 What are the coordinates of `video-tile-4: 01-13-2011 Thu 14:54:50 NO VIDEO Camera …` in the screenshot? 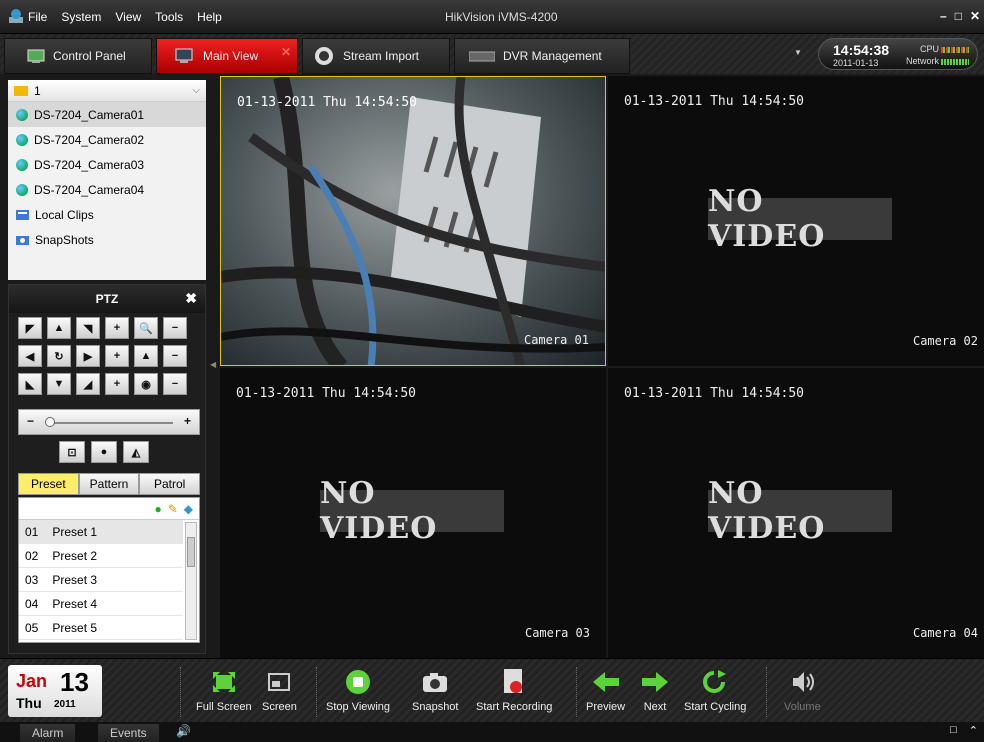 It's located at (796, 513).